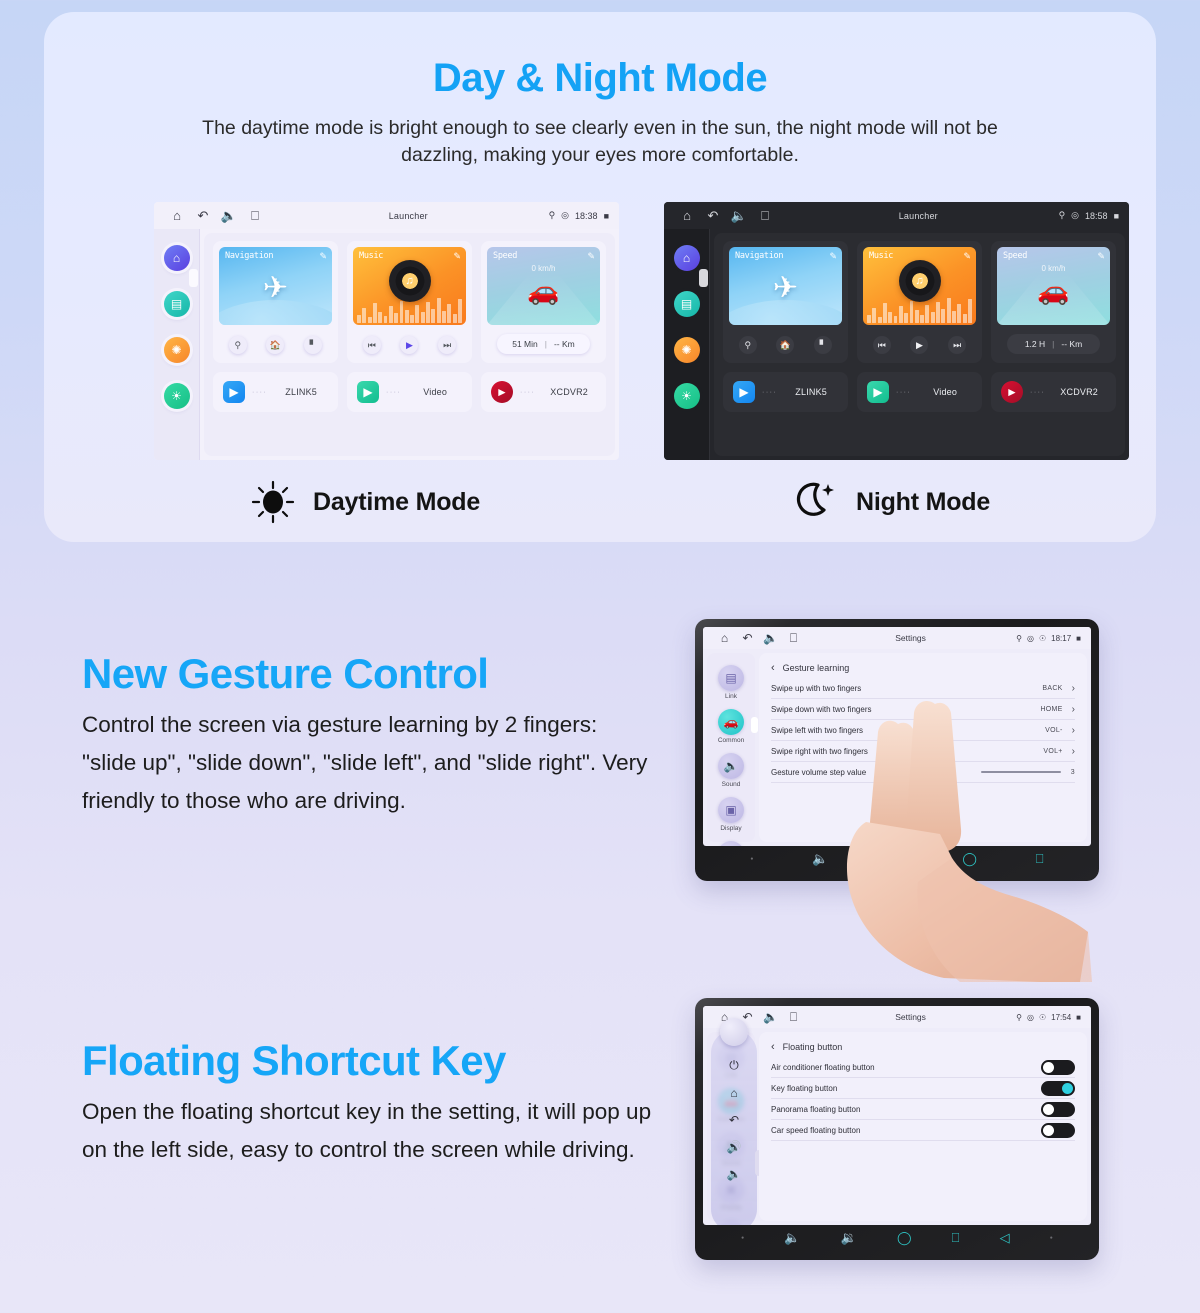 Image resolution: width=1200 pixels, height=1313 pixels. Describe the element at coordinates (734, 1032) in the screenshot. I see `floating-drag-handle` at that location.